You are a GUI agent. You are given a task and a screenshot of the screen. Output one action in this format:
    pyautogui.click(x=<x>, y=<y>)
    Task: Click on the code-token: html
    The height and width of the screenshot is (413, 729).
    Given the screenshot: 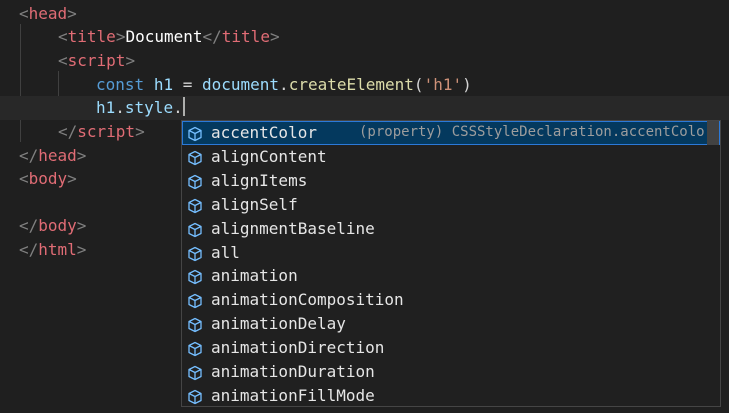 What is the action you would take?
    pyautogui.click(x=57, y=249)
    